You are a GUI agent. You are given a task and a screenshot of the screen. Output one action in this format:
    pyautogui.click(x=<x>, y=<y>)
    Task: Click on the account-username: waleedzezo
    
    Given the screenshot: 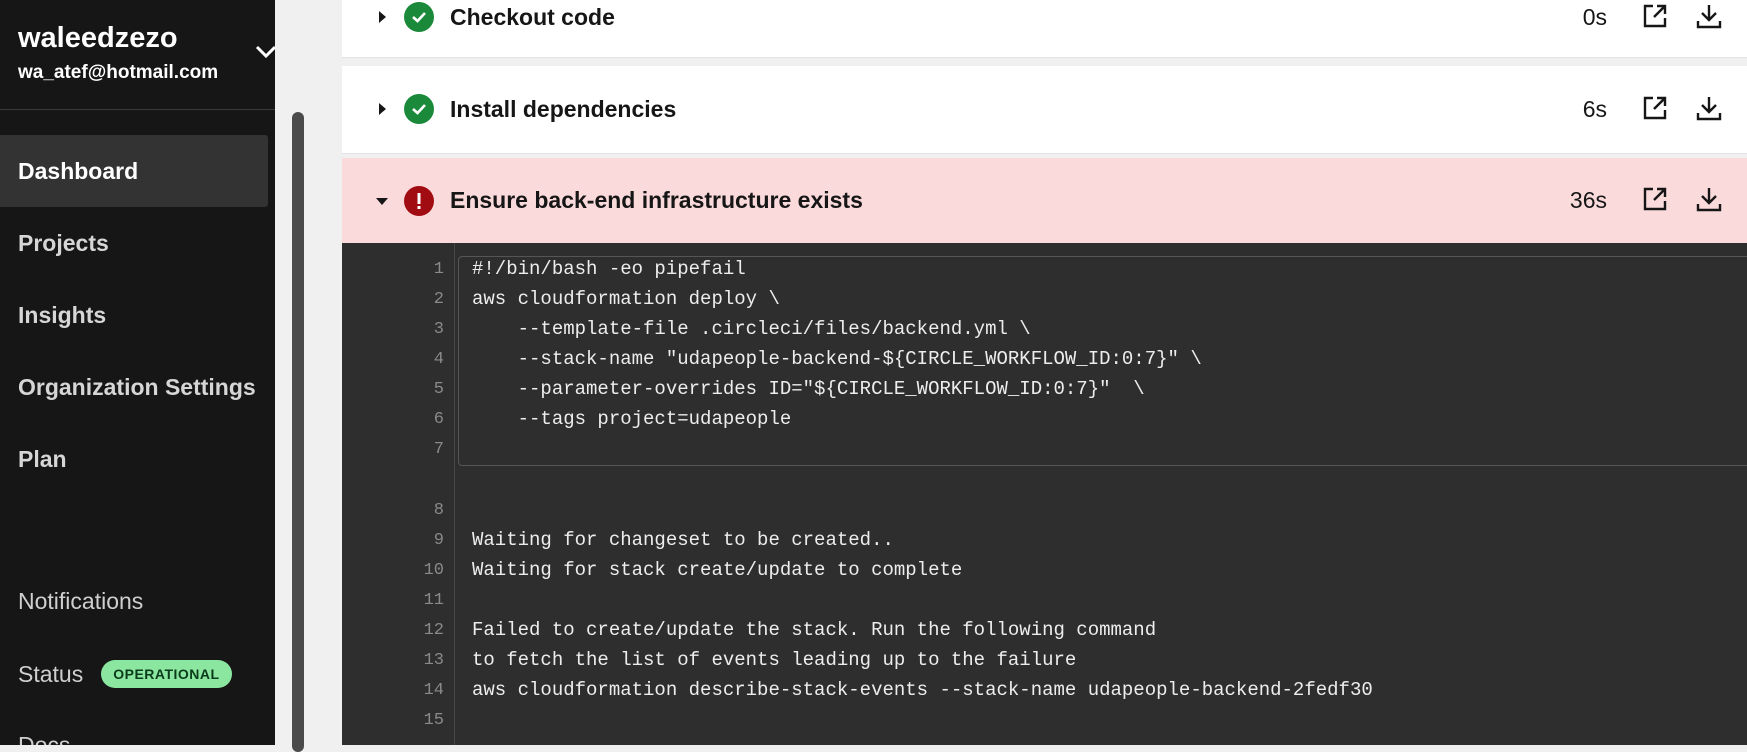 What is the action you would take?
    pyautogui.click(x=98, y=38)
    